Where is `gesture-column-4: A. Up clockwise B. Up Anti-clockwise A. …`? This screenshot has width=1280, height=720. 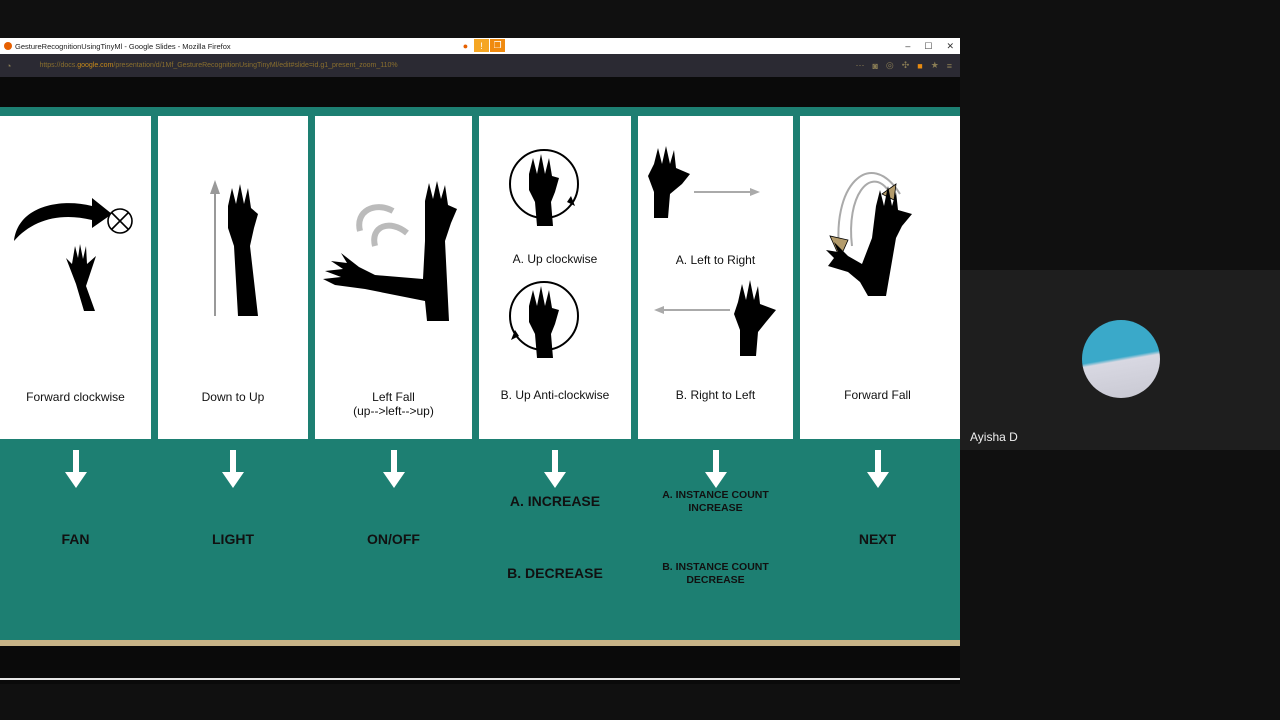 gesture-column-4: A. Up clockwise B. Up Anti-clockwise A. … is located at coordinates (555, 381).